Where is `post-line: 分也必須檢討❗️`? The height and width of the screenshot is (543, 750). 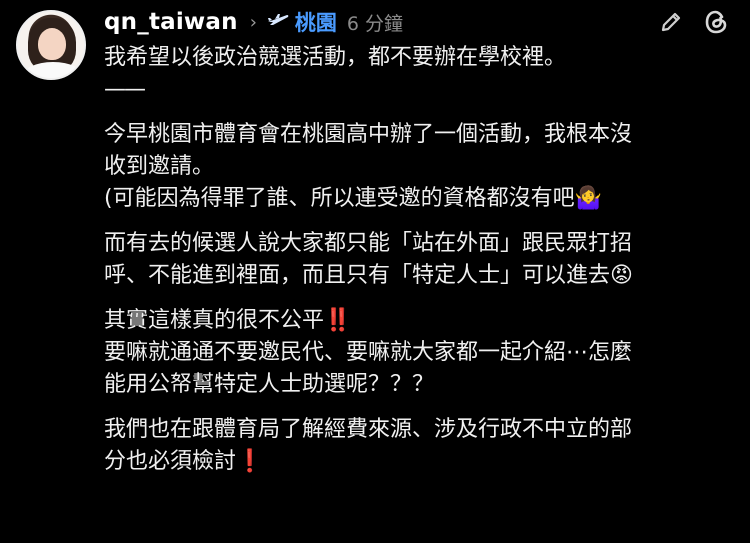
post-line: 分也必須檢討❗️ is located at coordinates (184, 461).